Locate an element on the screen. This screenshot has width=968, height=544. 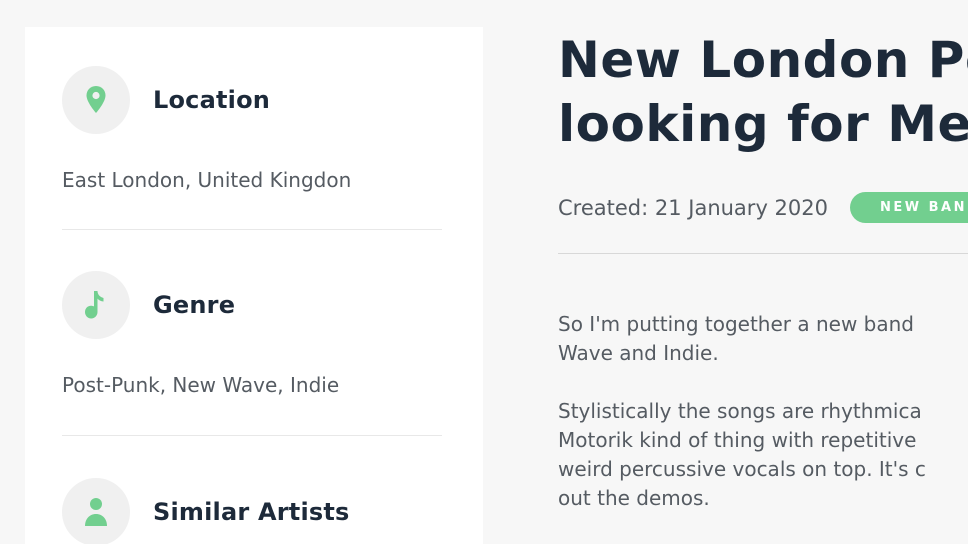
location-header: Location is located at coordinates (252, 100).